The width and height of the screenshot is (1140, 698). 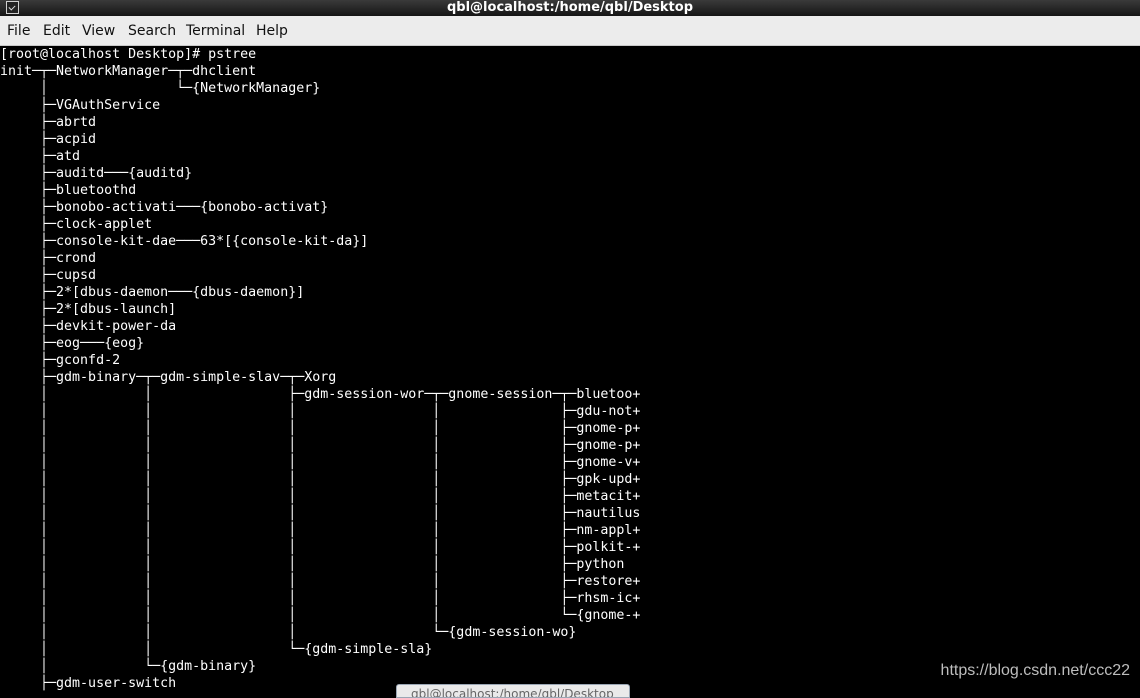 I want to click on window-title: qbl@localhost:/home/qbl/Desktop, so click(x=570, y=7).